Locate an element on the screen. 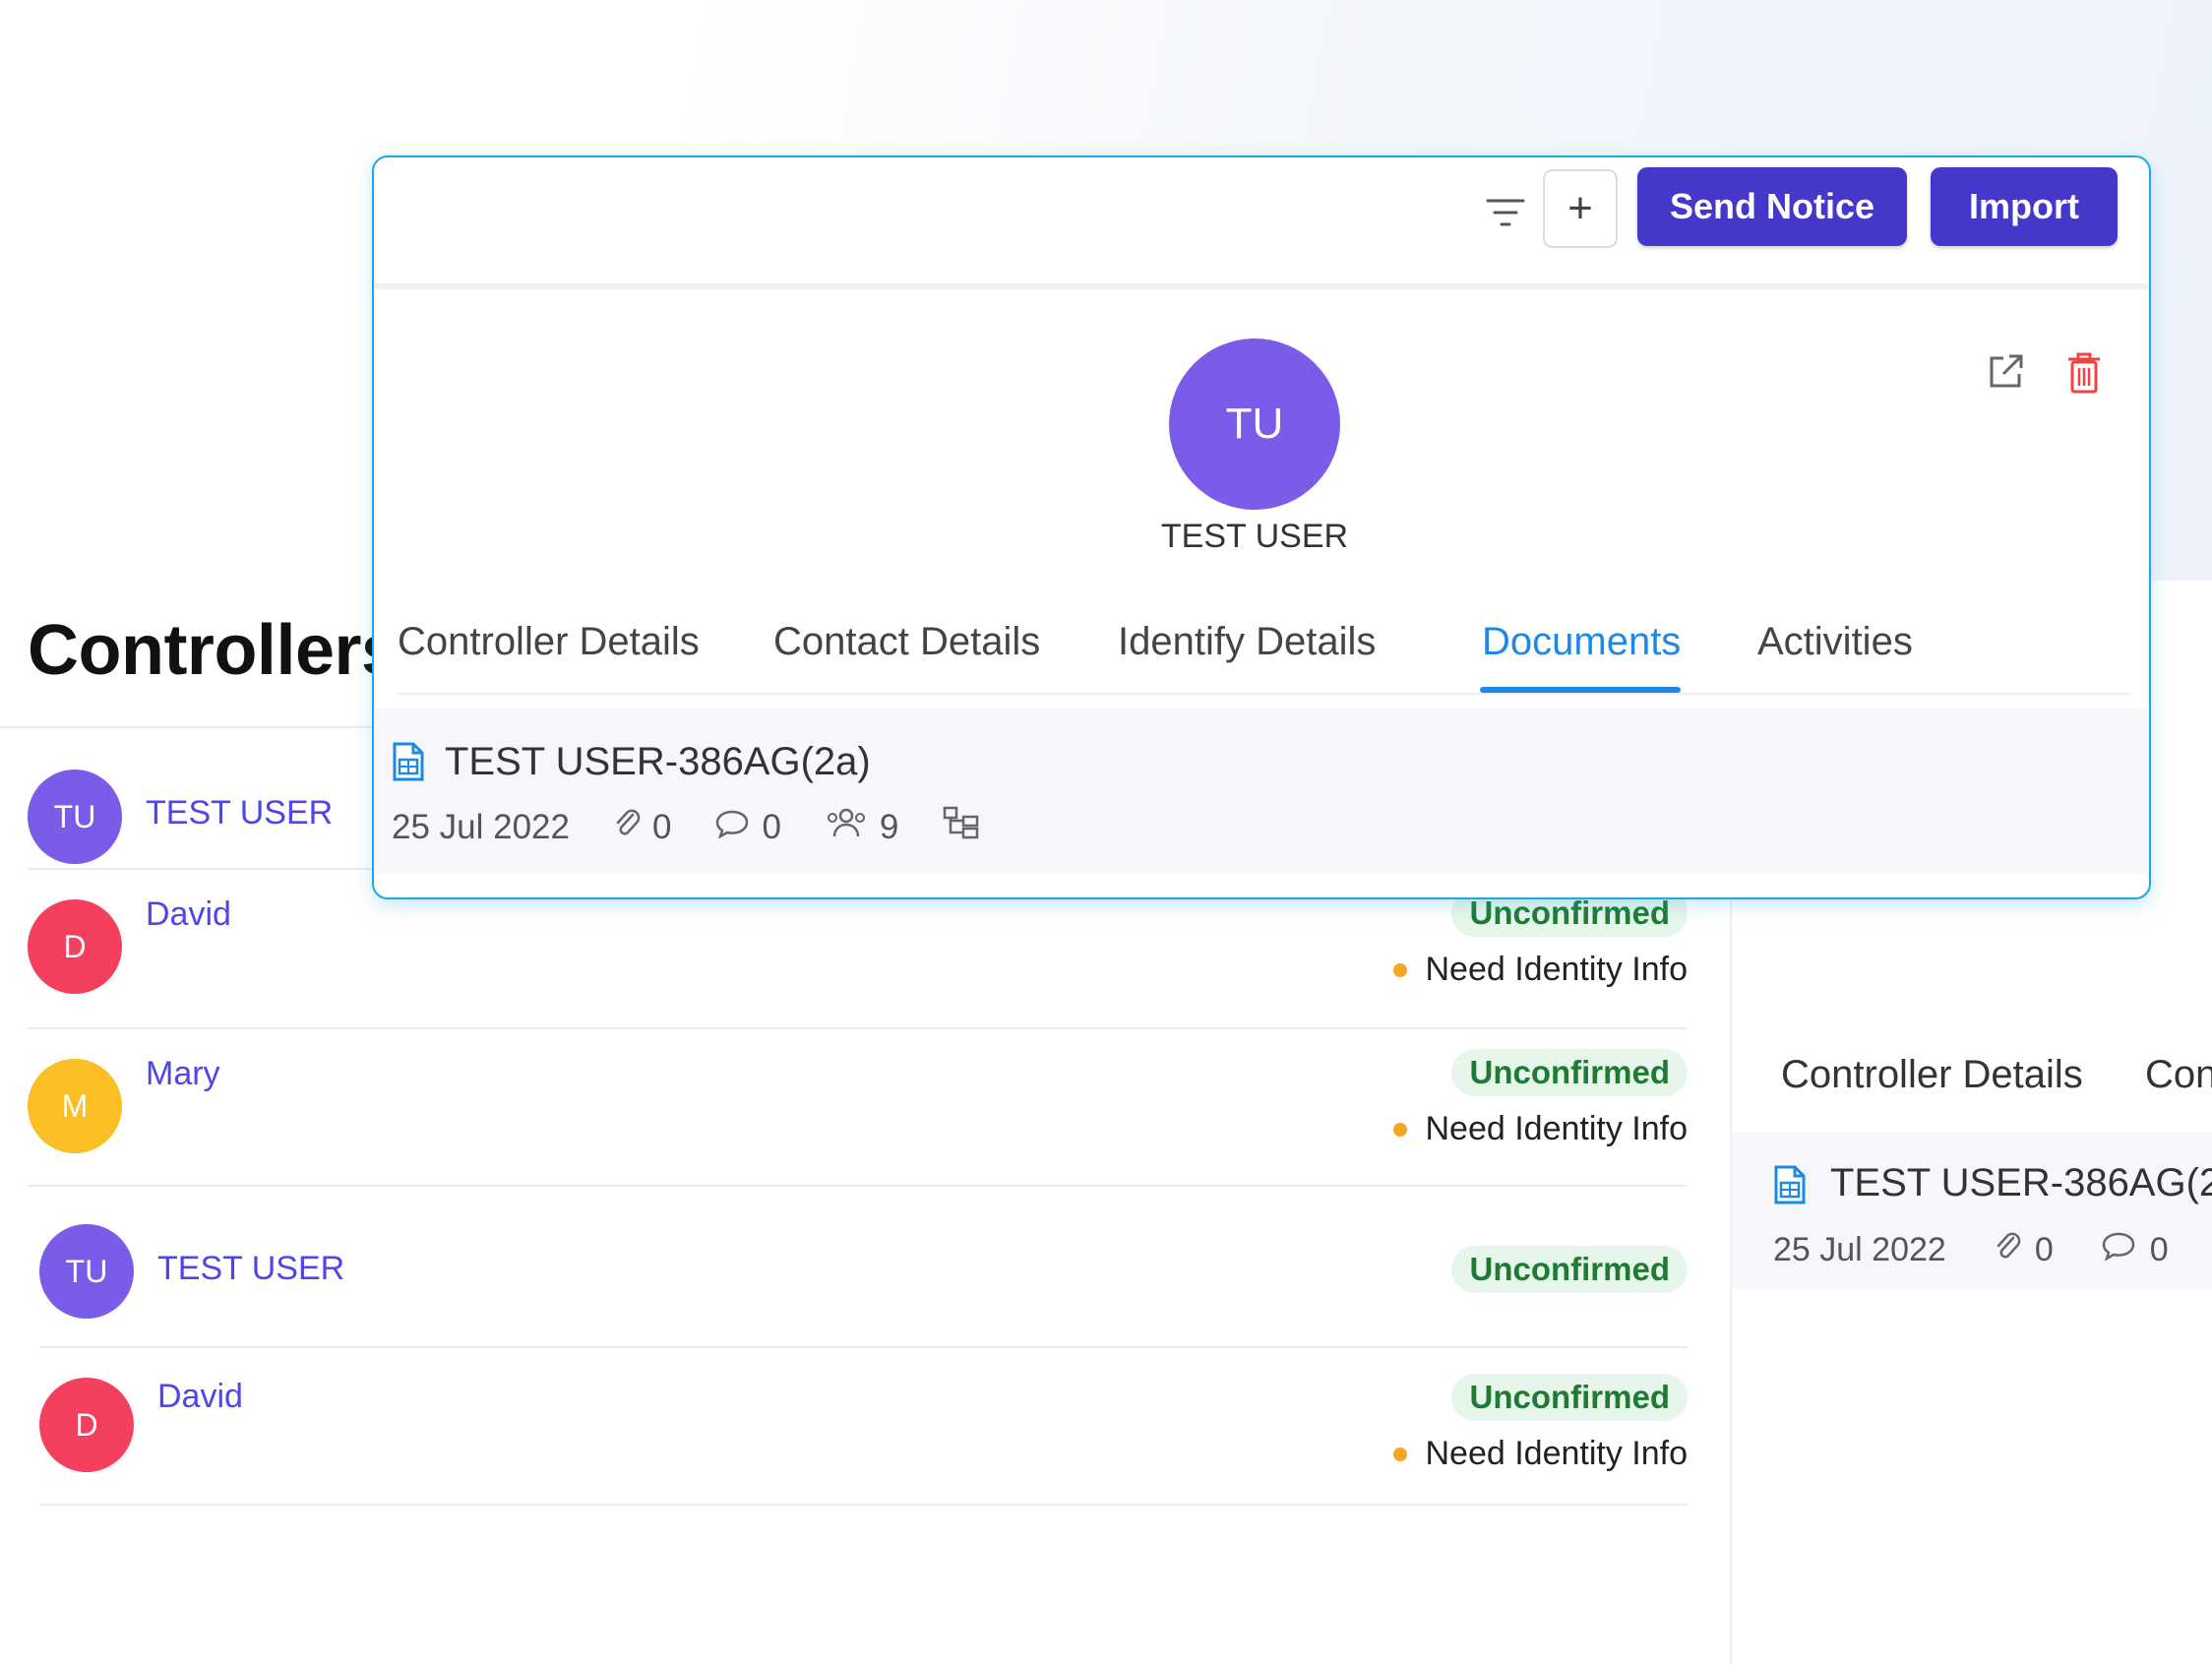 Image resolution: width=2212 pixels, height=1665 pixels. controller-name: Mary is located at coordinates (183, 1074).